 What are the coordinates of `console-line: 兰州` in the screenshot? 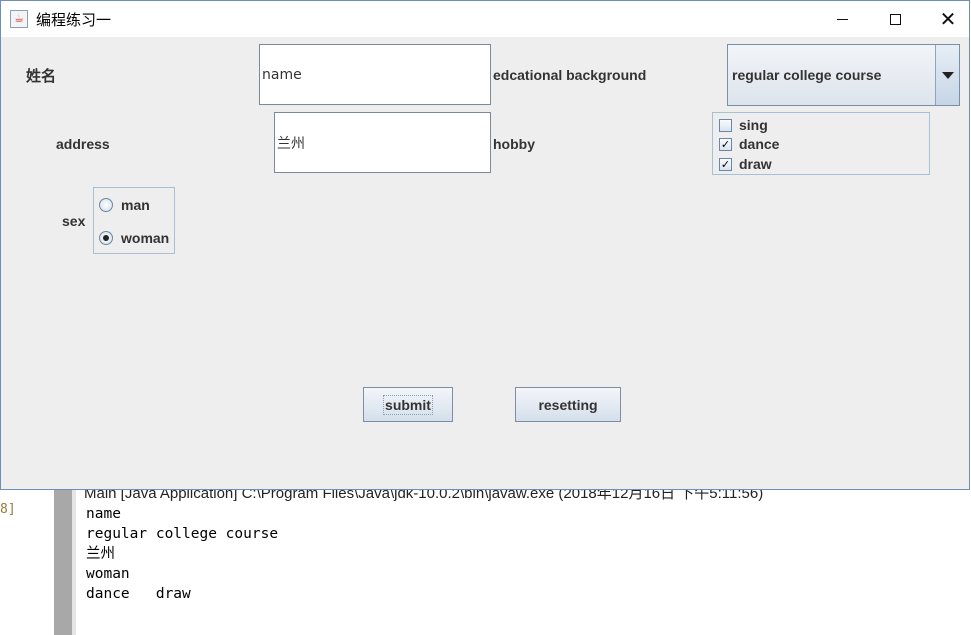 It's located at (100, 554).